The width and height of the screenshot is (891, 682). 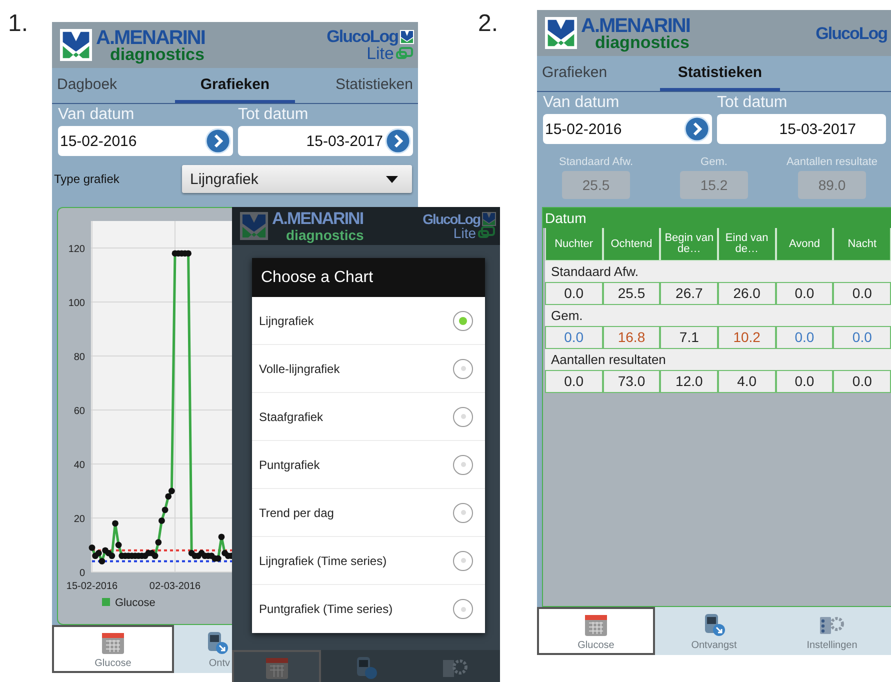 What do you see at coordinates (368, 513) in the screenshot?
I see `chart-option: Trend per dag` at bounding box center [368, 513].